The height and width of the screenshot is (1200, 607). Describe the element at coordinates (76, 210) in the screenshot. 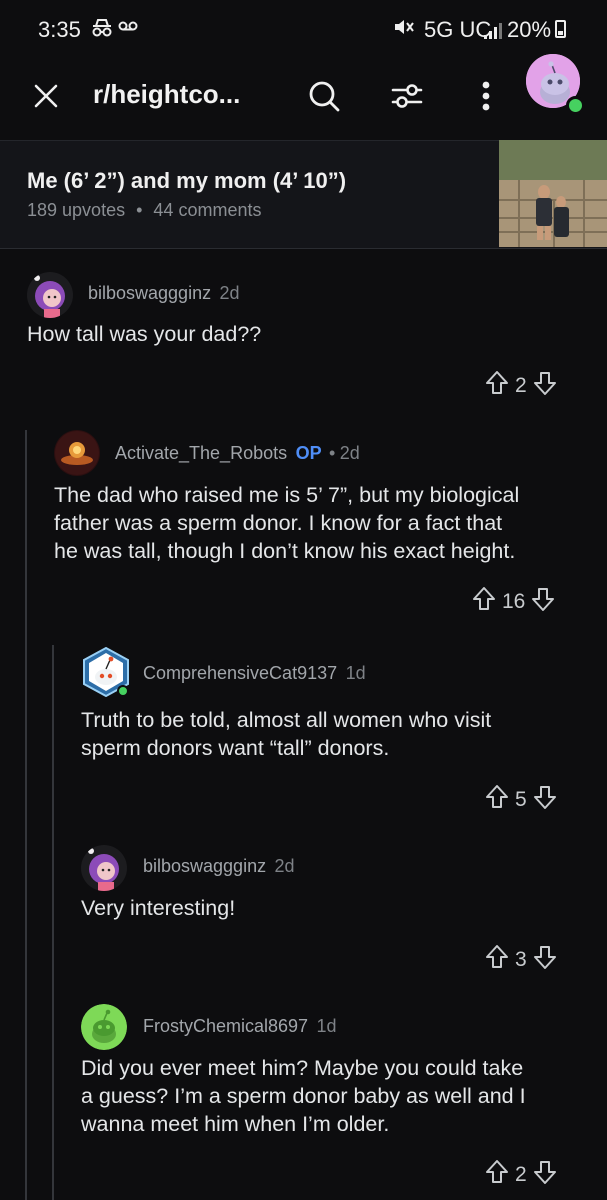

I see `post-upvotes: 189 upvotes` at that location.